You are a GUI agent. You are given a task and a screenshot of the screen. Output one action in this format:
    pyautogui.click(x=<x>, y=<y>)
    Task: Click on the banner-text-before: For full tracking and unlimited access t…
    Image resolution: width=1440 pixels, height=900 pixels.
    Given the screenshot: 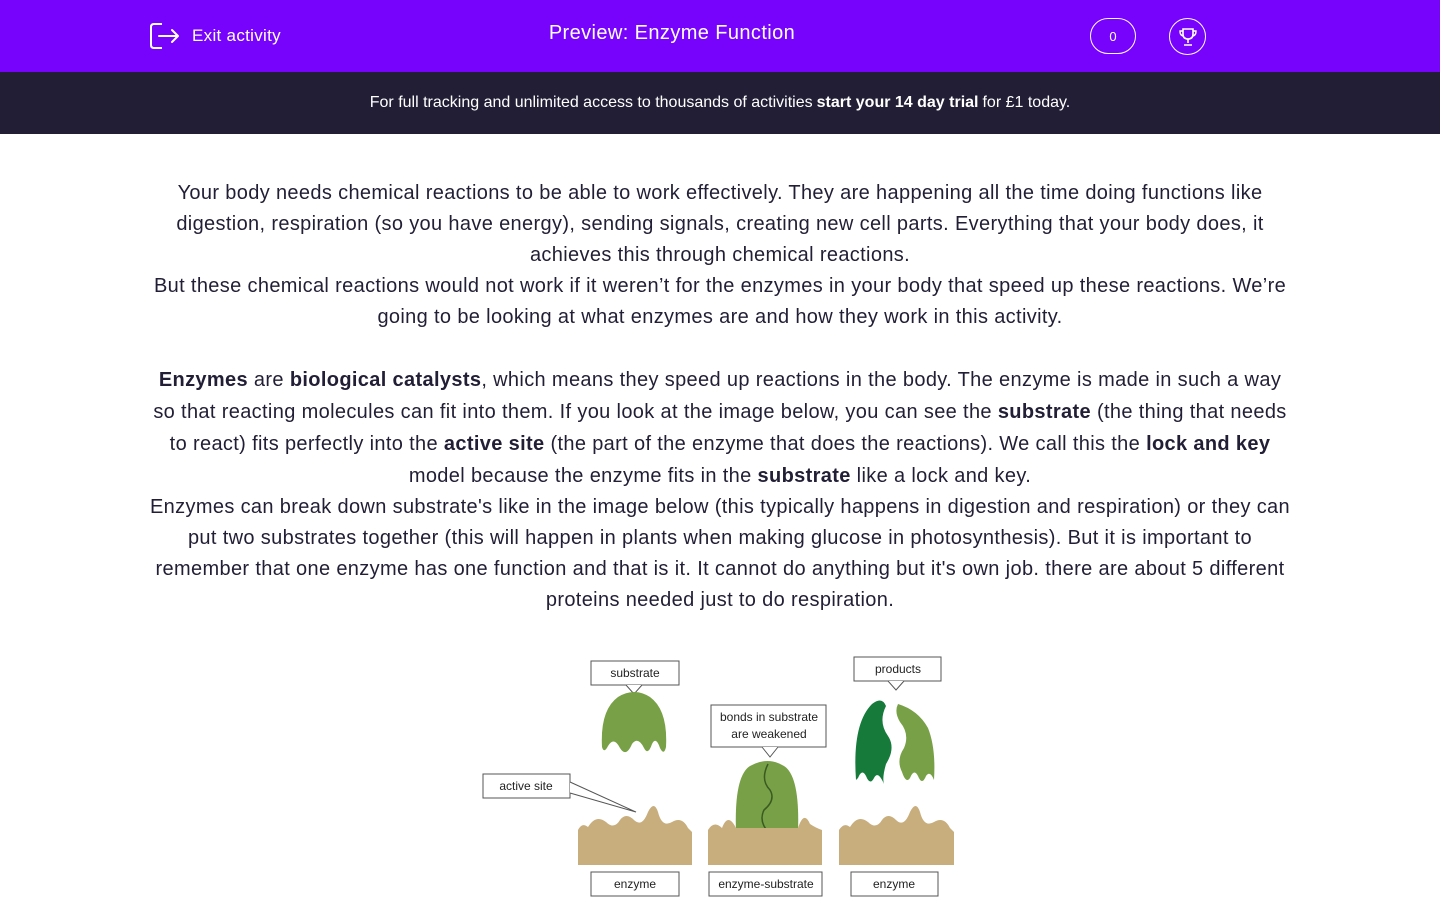 What is the action you would take?
    pyautogui.click(x=591, y=102)
    